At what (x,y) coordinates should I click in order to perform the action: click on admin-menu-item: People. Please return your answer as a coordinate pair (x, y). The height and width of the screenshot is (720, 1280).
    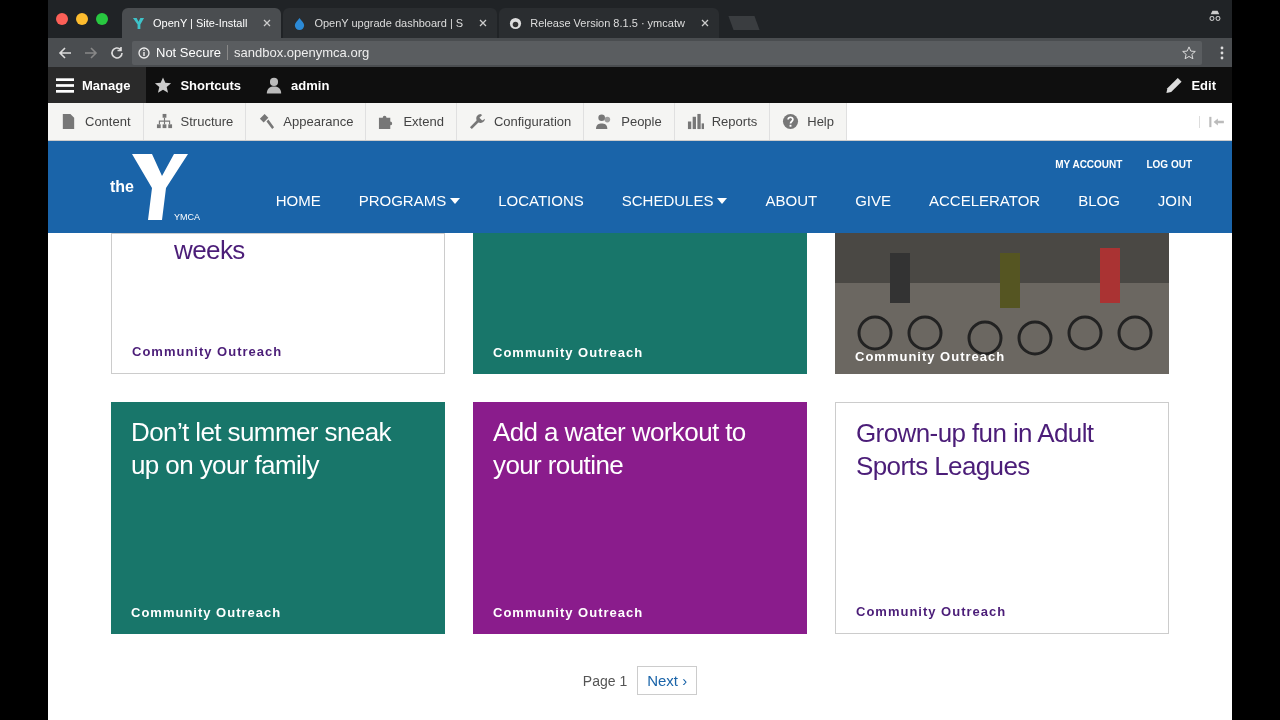
    Looking at the image, I should click on (629, 121).